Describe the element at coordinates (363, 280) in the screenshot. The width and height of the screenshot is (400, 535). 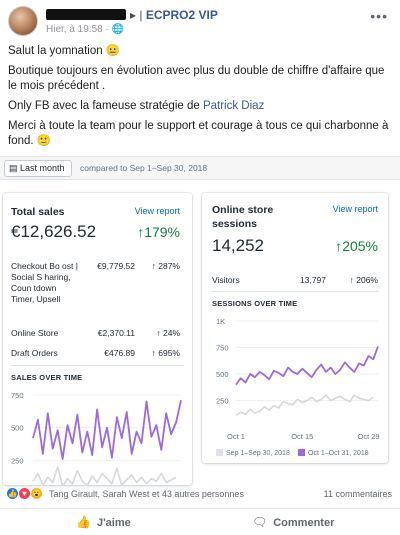
I see `visitors-change: ↑ 206%` at that location.